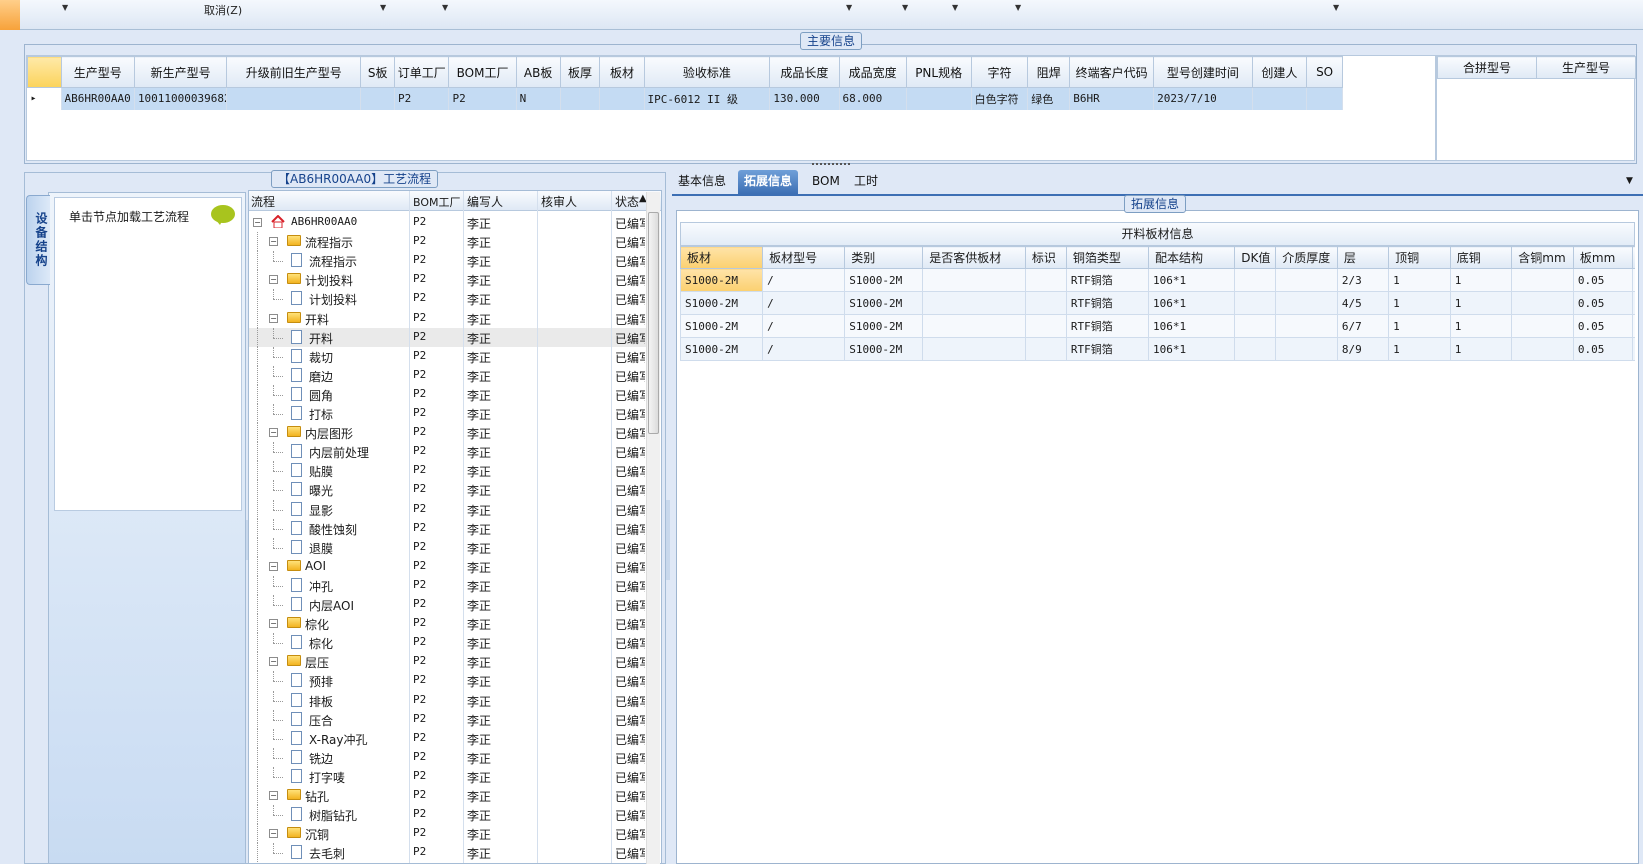  I want to click on tab-1: 拓展信息, so click(768, 182).